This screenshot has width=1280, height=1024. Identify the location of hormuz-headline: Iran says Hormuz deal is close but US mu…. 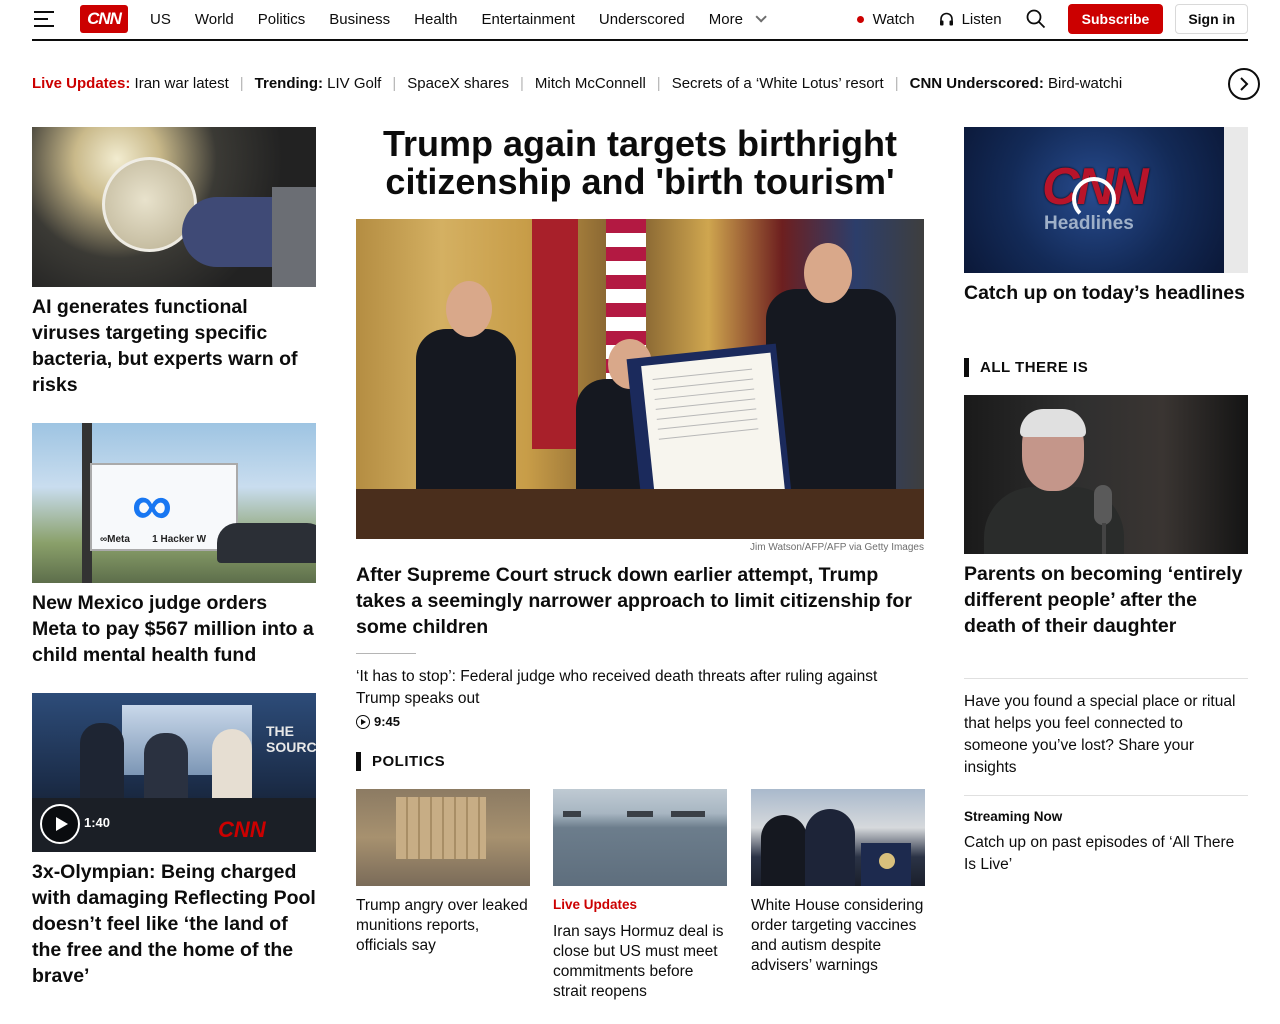
(640, 962).